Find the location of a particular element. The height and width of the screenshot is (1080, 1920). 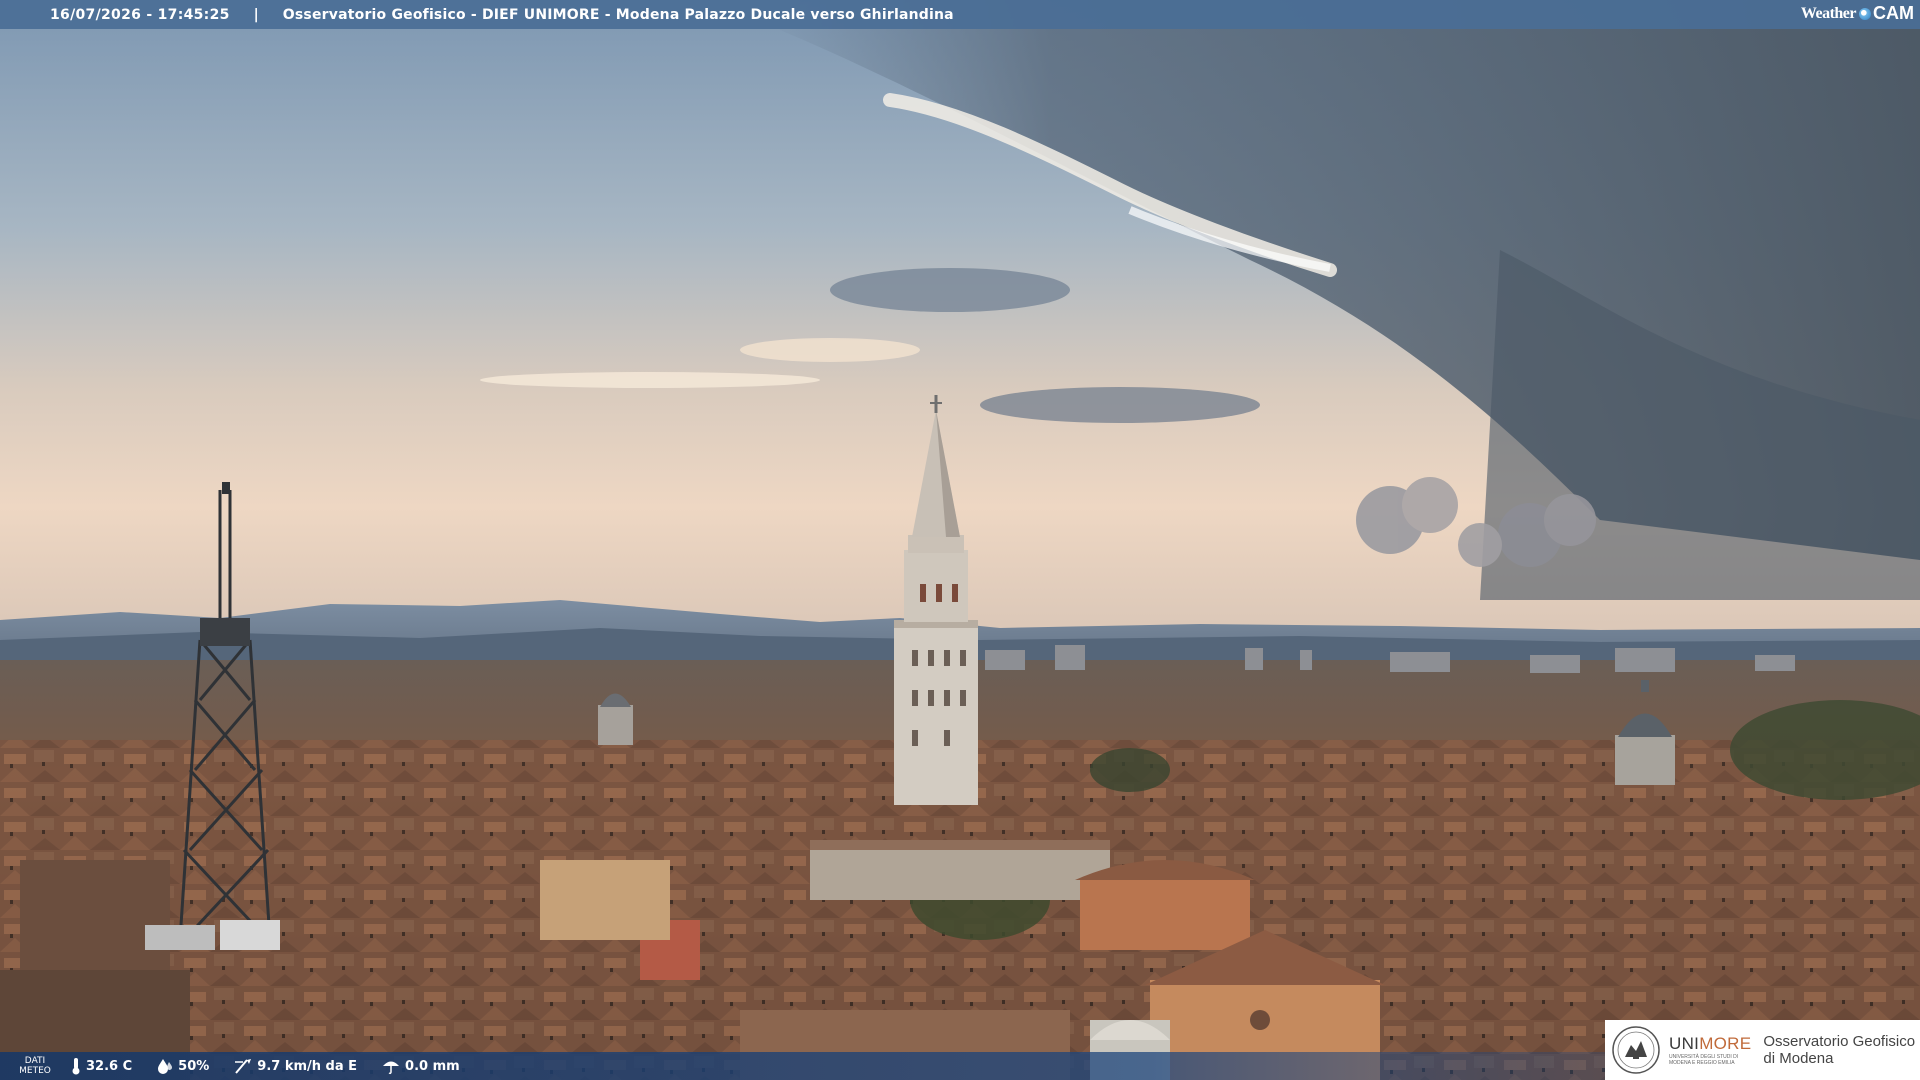

rain-umbrella-icon is located at coordinates (391, 1068).